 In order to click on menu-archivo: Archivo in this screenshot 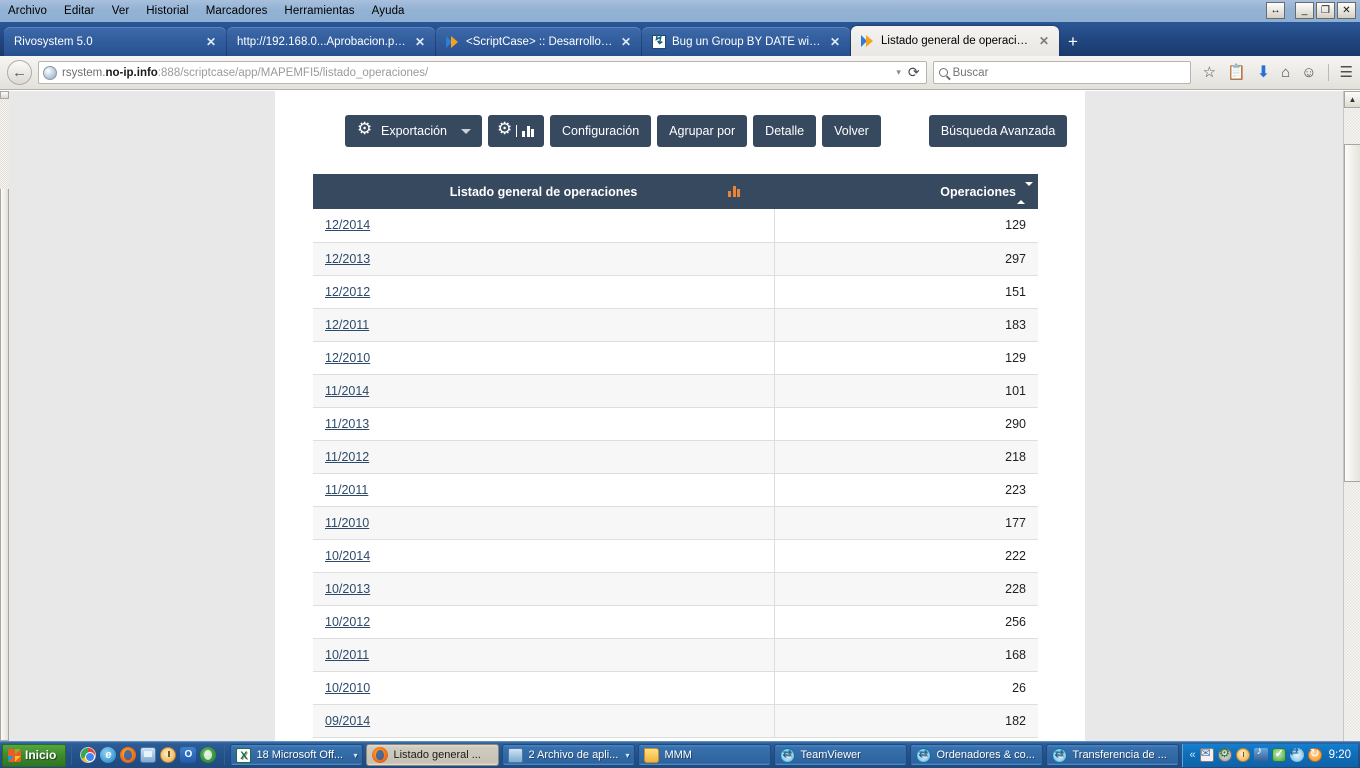, I will do `click(27, 11)`.